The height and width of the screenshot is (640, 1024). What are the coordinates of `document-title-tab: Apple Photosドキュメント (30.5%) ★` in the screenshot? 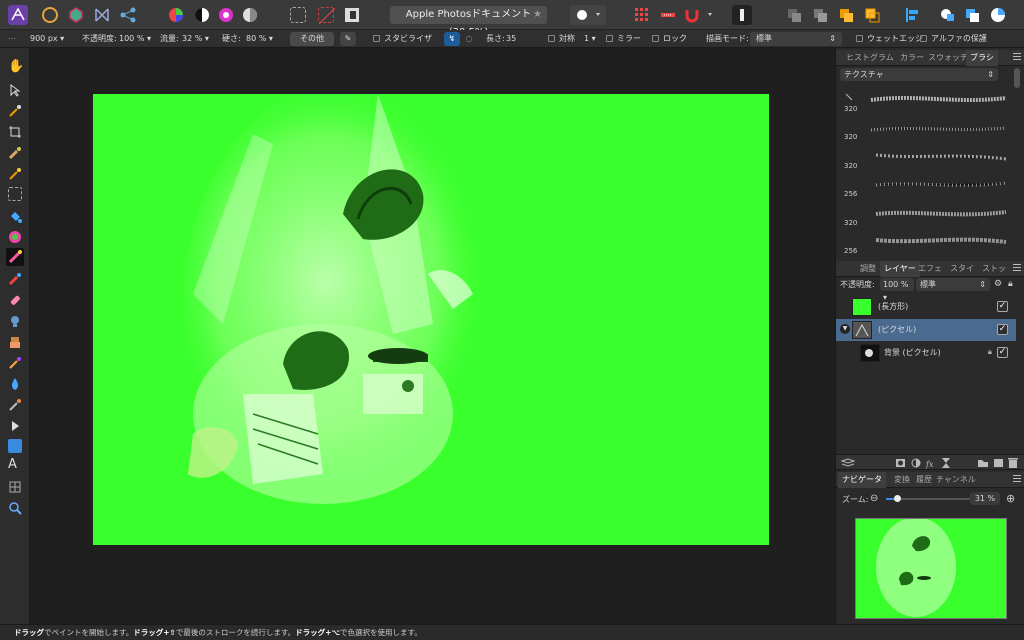 It's located at (468, 22).